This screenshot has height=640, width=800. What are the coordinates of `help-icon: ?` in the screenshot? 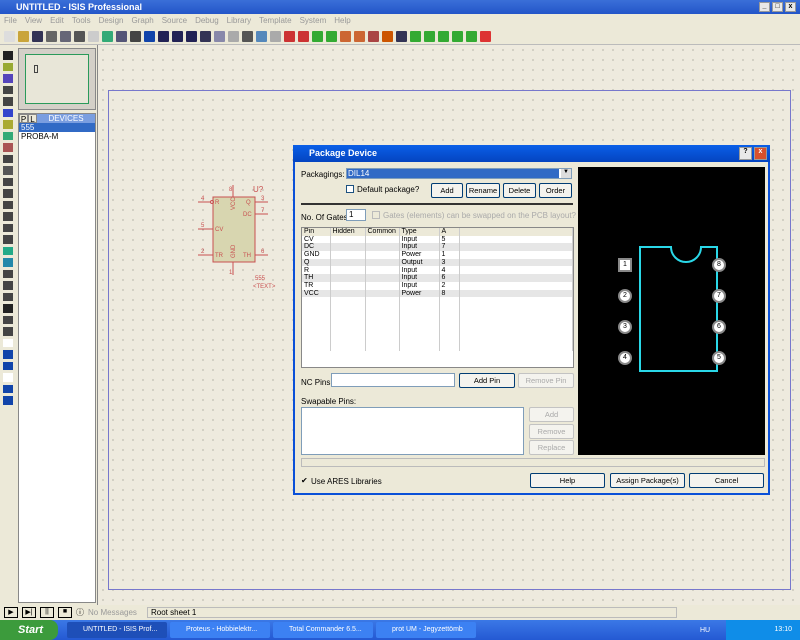 It's located at (745, 153).